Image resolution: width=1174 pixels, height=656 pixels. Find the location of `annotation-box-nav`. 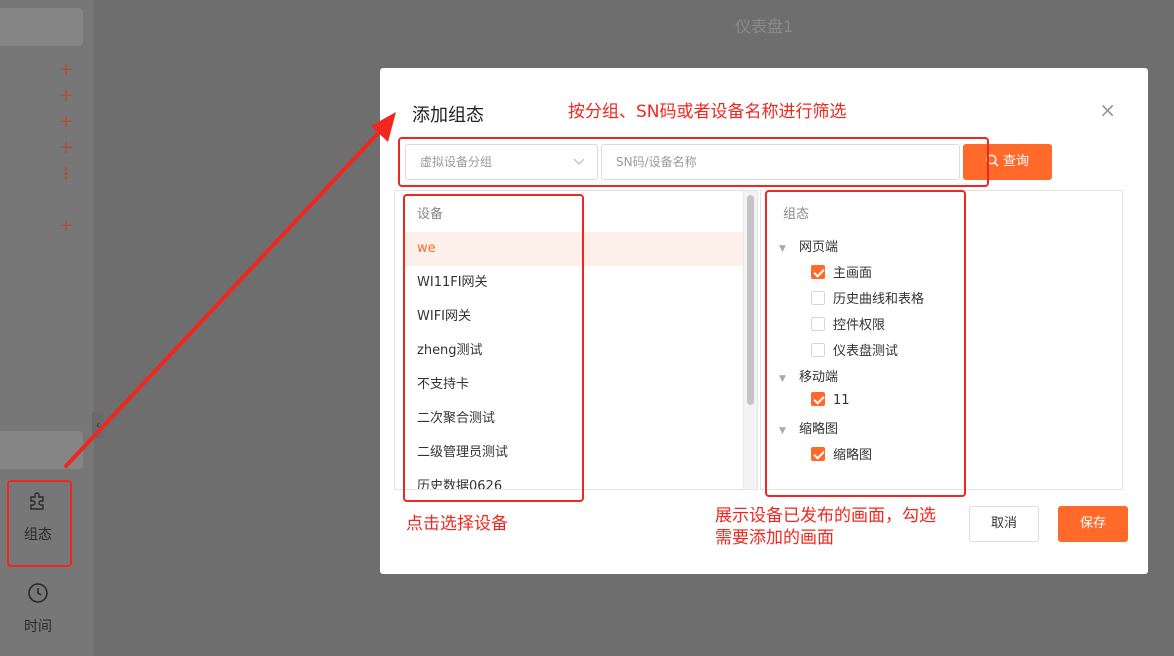

annotation-box-nav is located at coordinates (39, 523).